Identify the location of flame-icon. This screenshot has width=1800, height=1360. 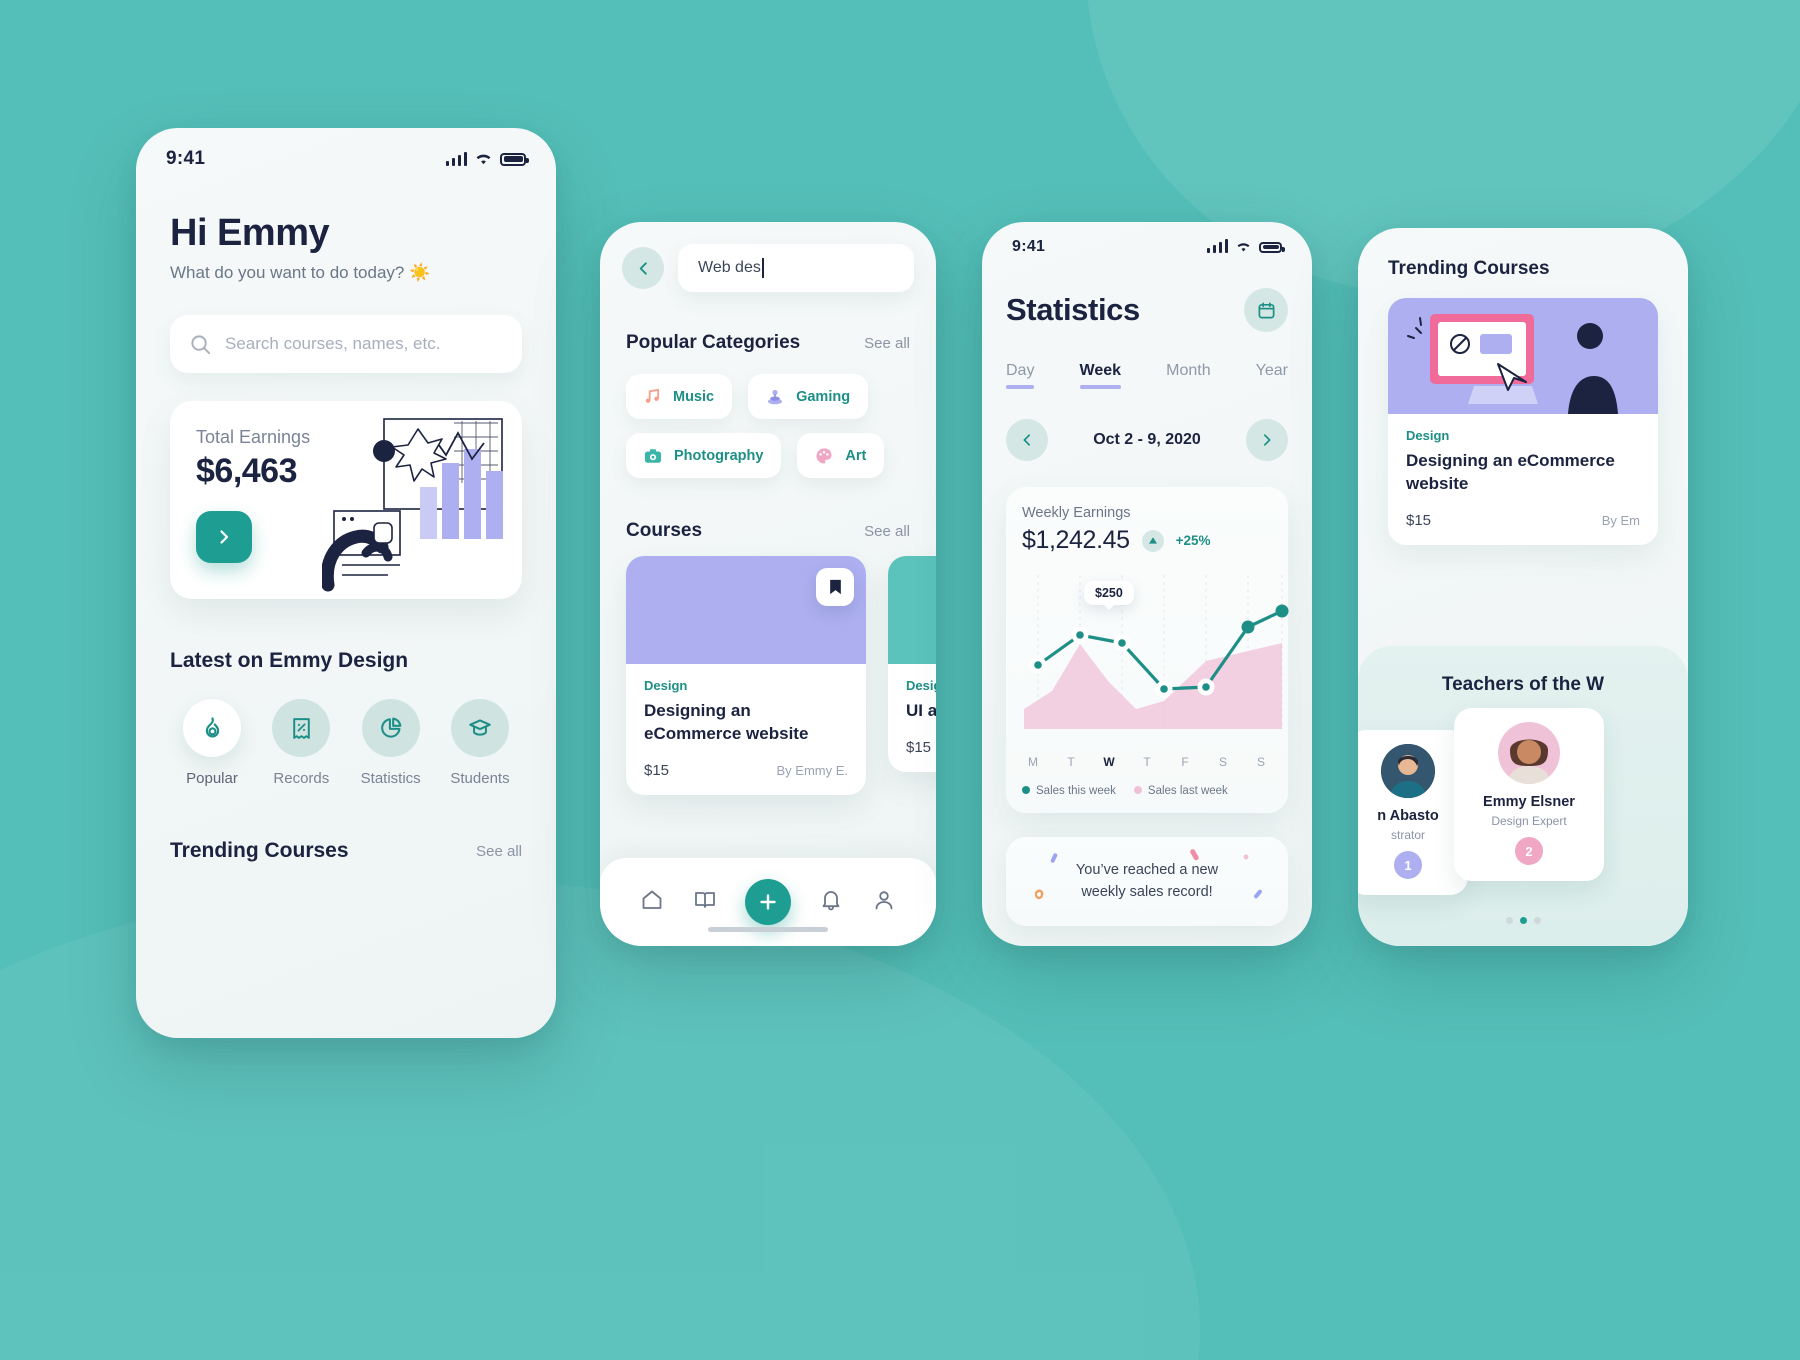
(212, 726).